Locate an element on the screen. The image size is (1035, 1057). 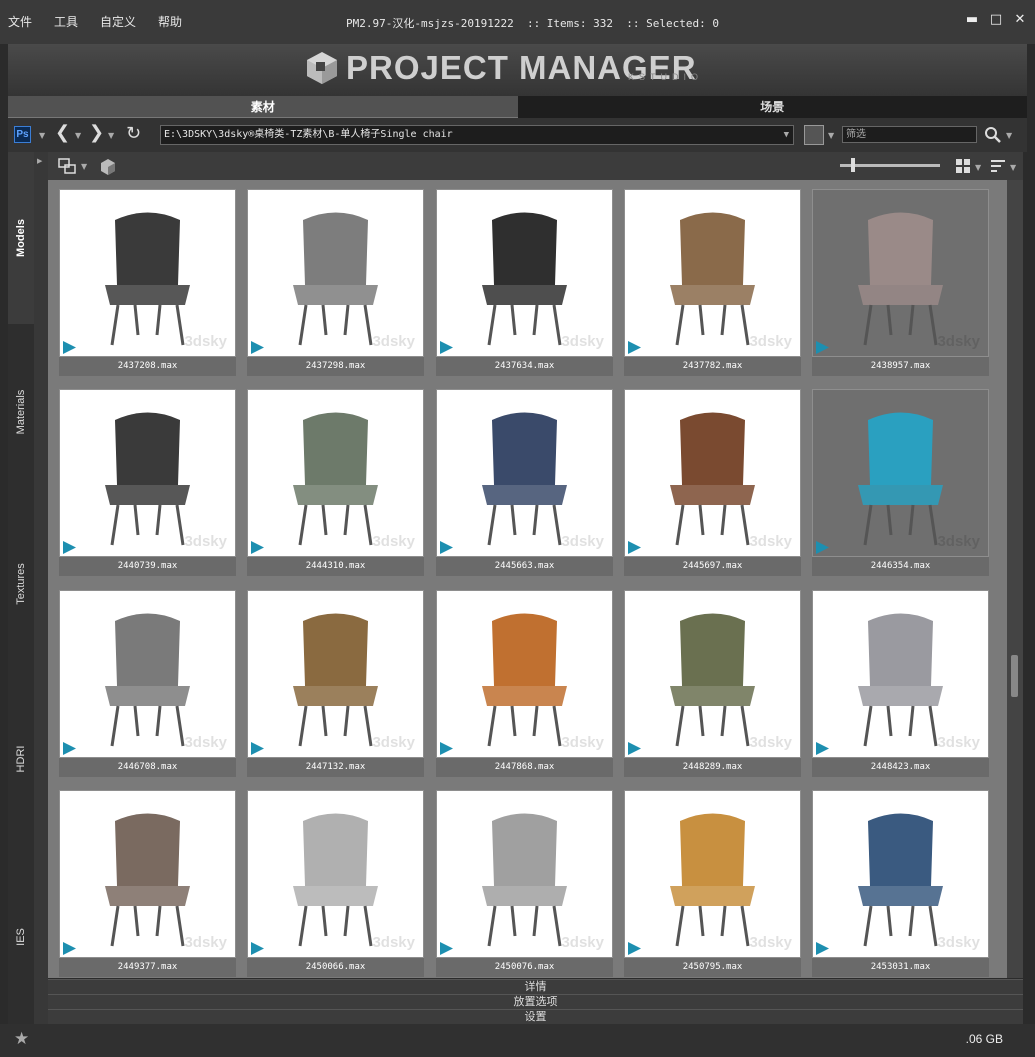
menu-customize: 自定义 is located at coordinates (118, 21).